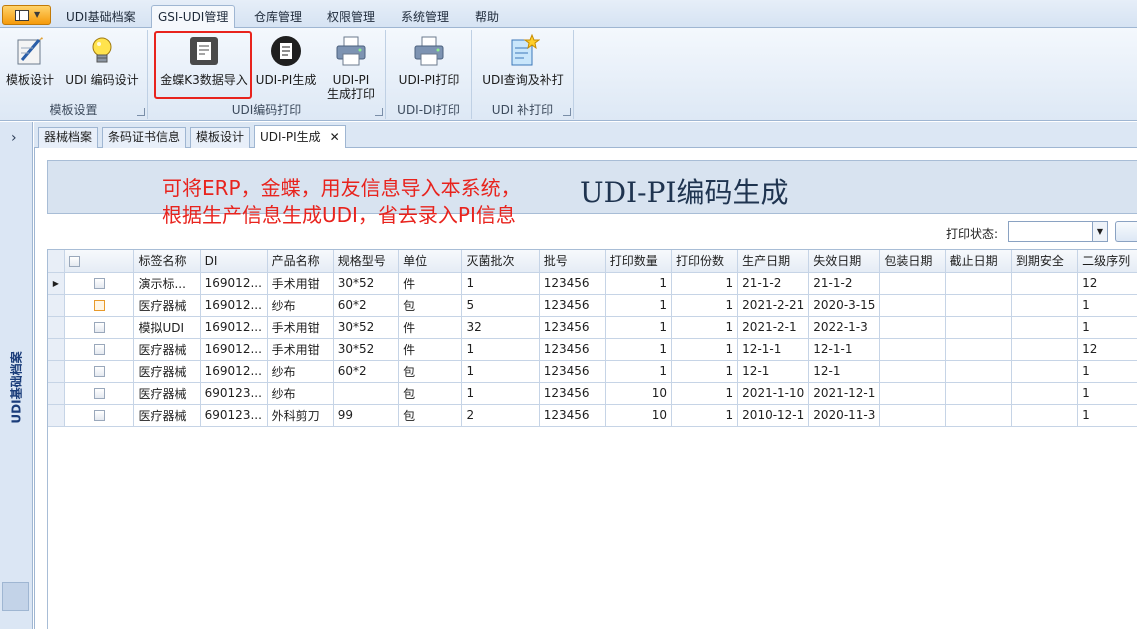 This screenshot has height=629, width=1137. I want to click on close-icon: ✕, so click(335, 137).